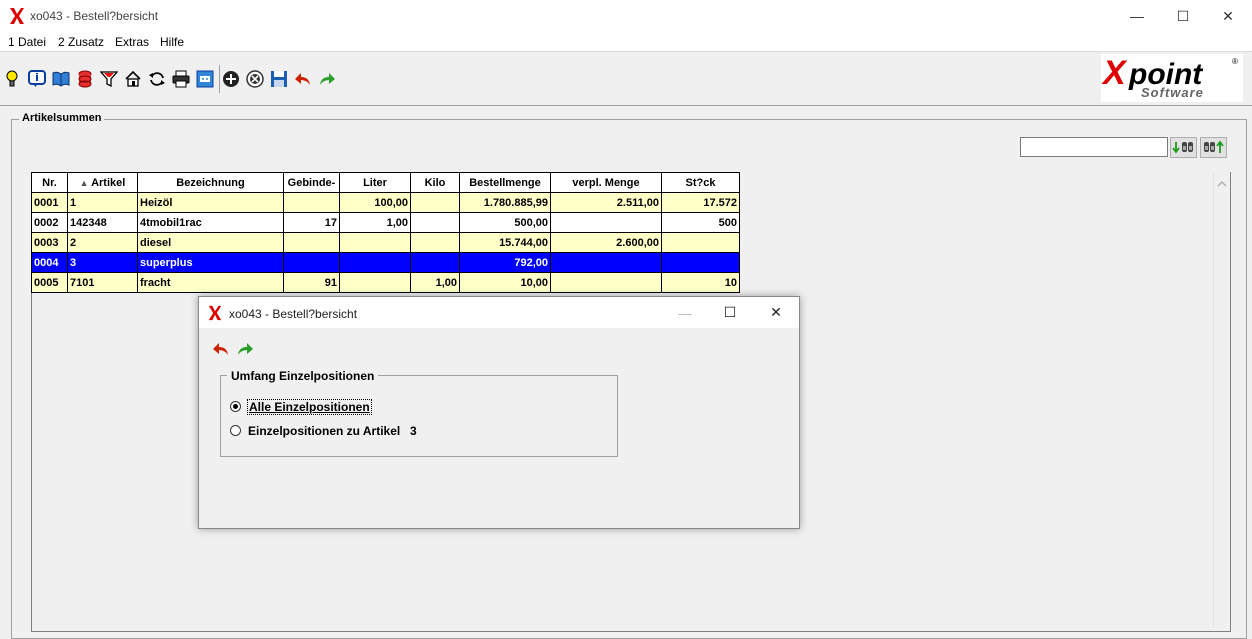 The image size is (1252, 639). What do you see at coordinates (1213, 147) in the screenshot?
I see `find-previous-button` at bounding box center [1213, 147].